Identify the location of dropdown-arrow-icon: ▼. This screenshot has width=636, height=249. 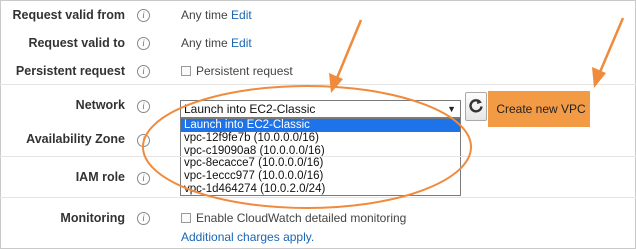
(451, 109).